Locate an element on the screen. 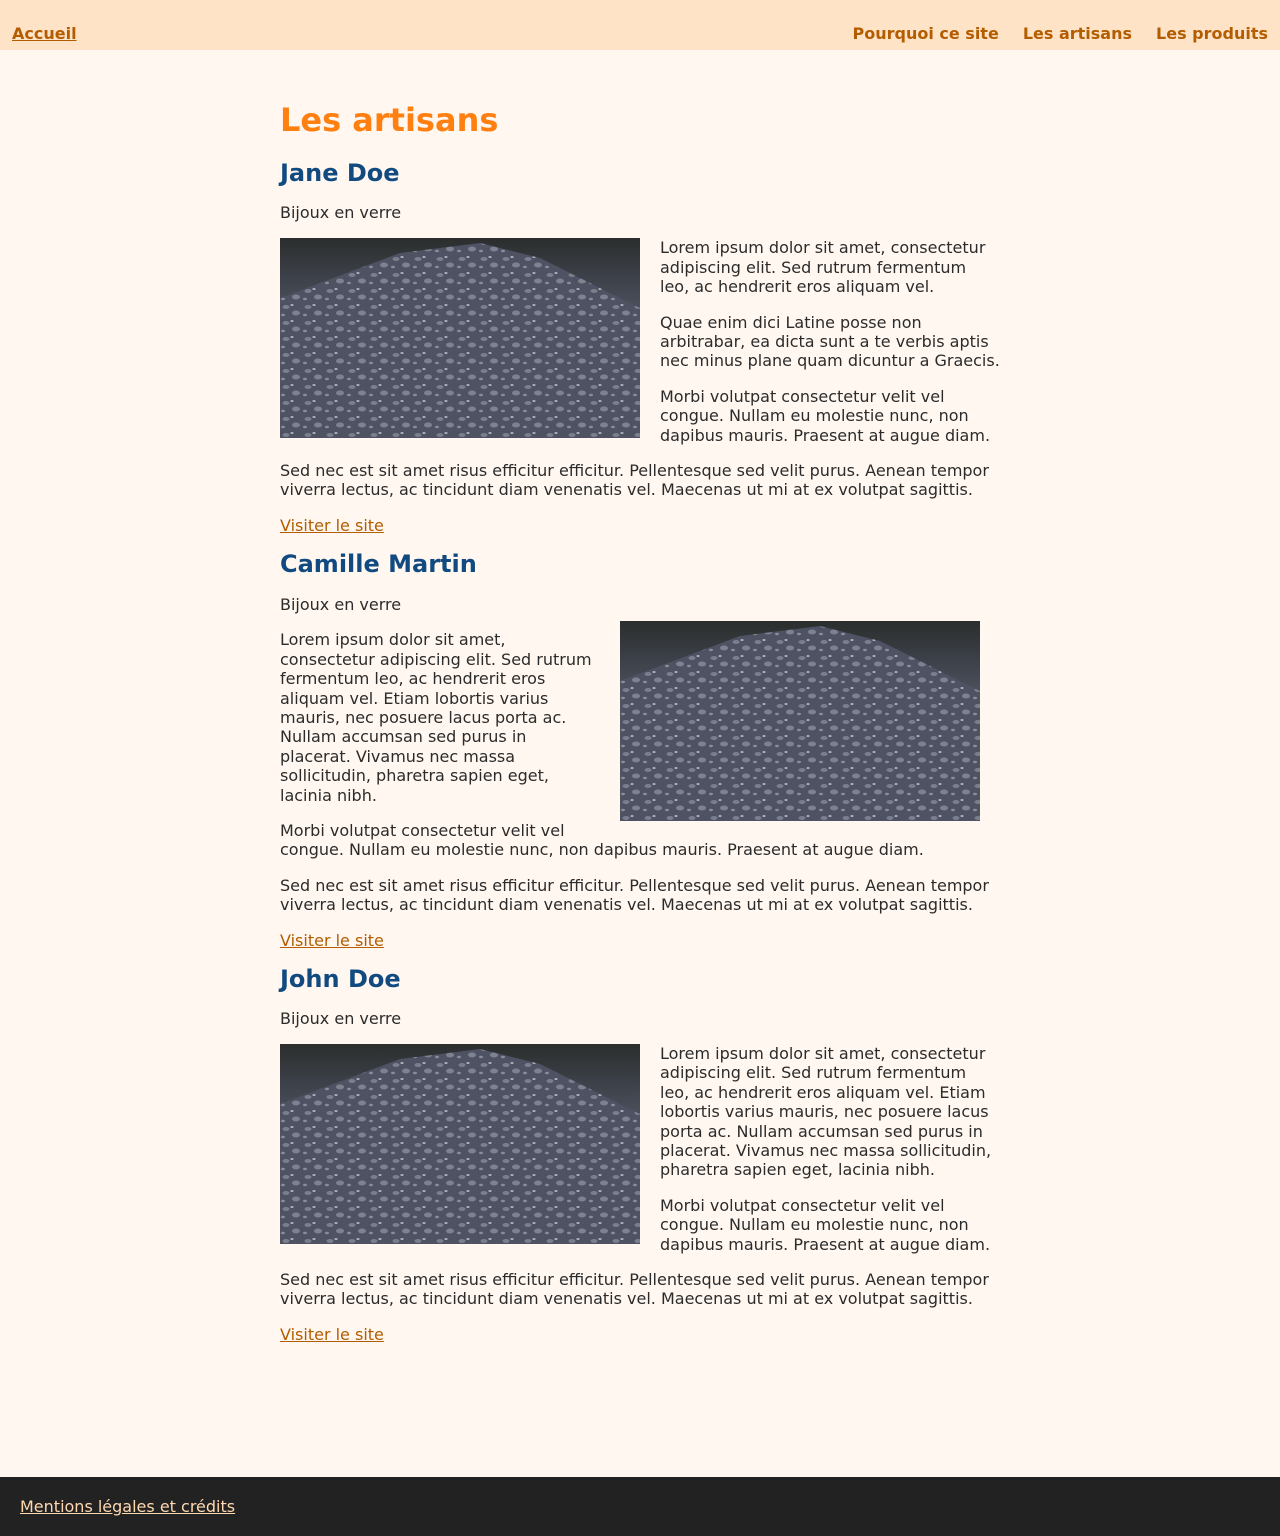 The image size is (1280, 1536). nav-link-products: Les produits is located at coordinates (1212, 33).